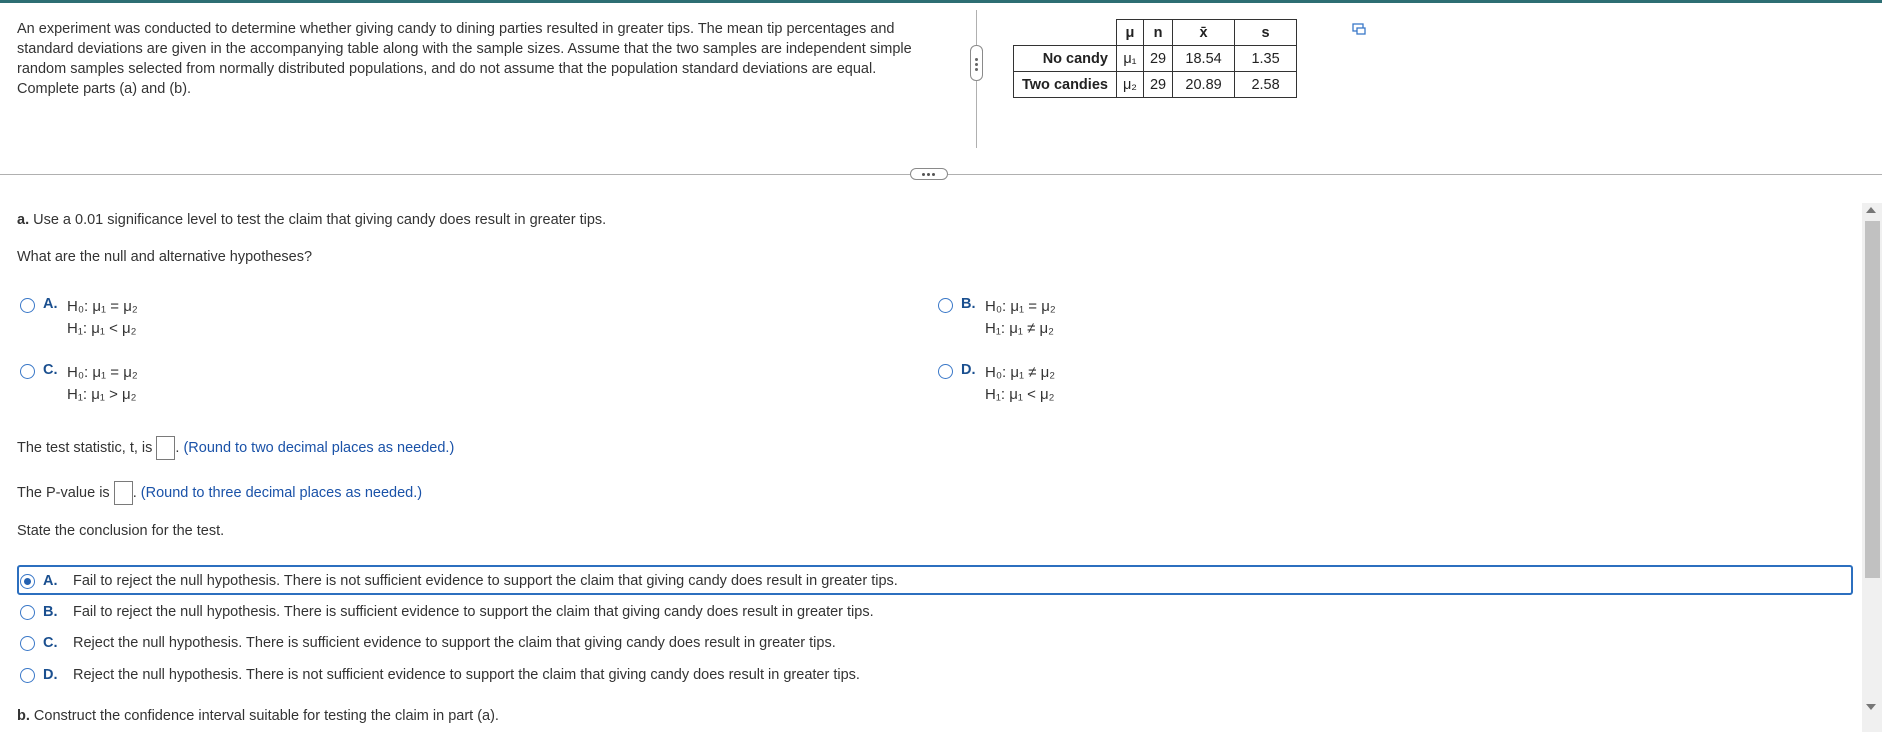 The width and height of the screenshot is (1882, 732). Describe the element at coordinates (27, 581) in the screenshot. I see `radio-button-selected` at that location.